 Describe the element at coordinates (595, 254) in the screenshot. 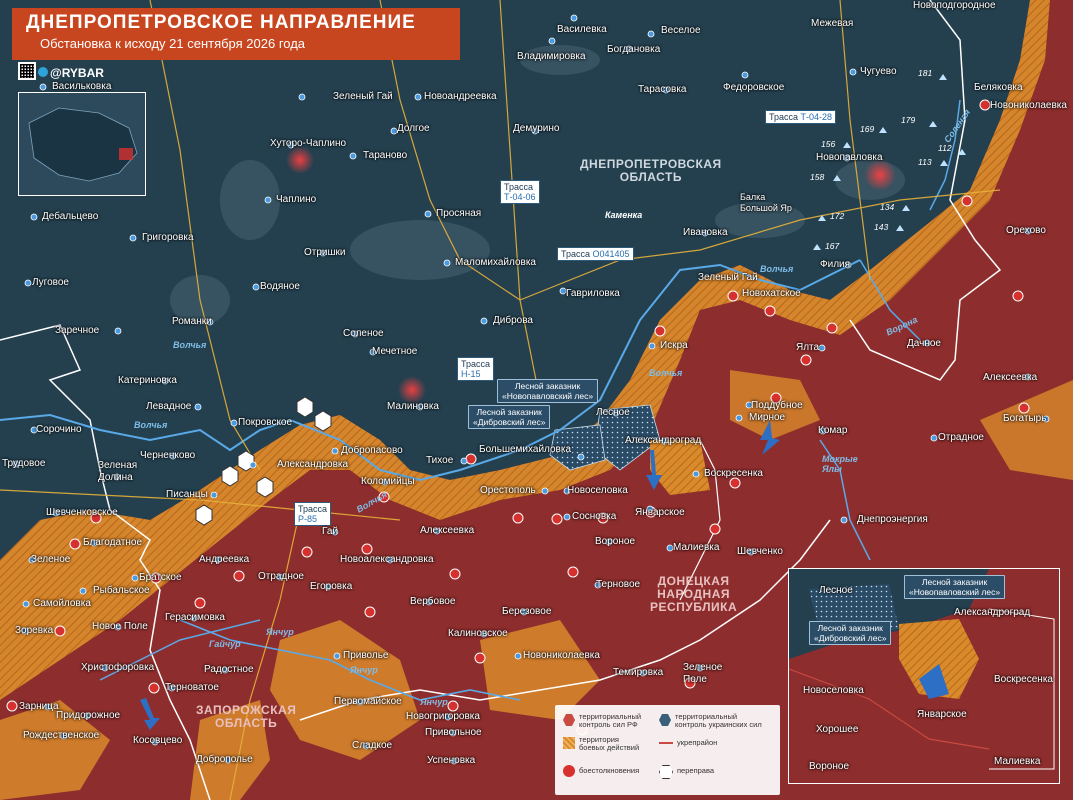

I see `road-label-o041405: Трасса О041405` at that location.